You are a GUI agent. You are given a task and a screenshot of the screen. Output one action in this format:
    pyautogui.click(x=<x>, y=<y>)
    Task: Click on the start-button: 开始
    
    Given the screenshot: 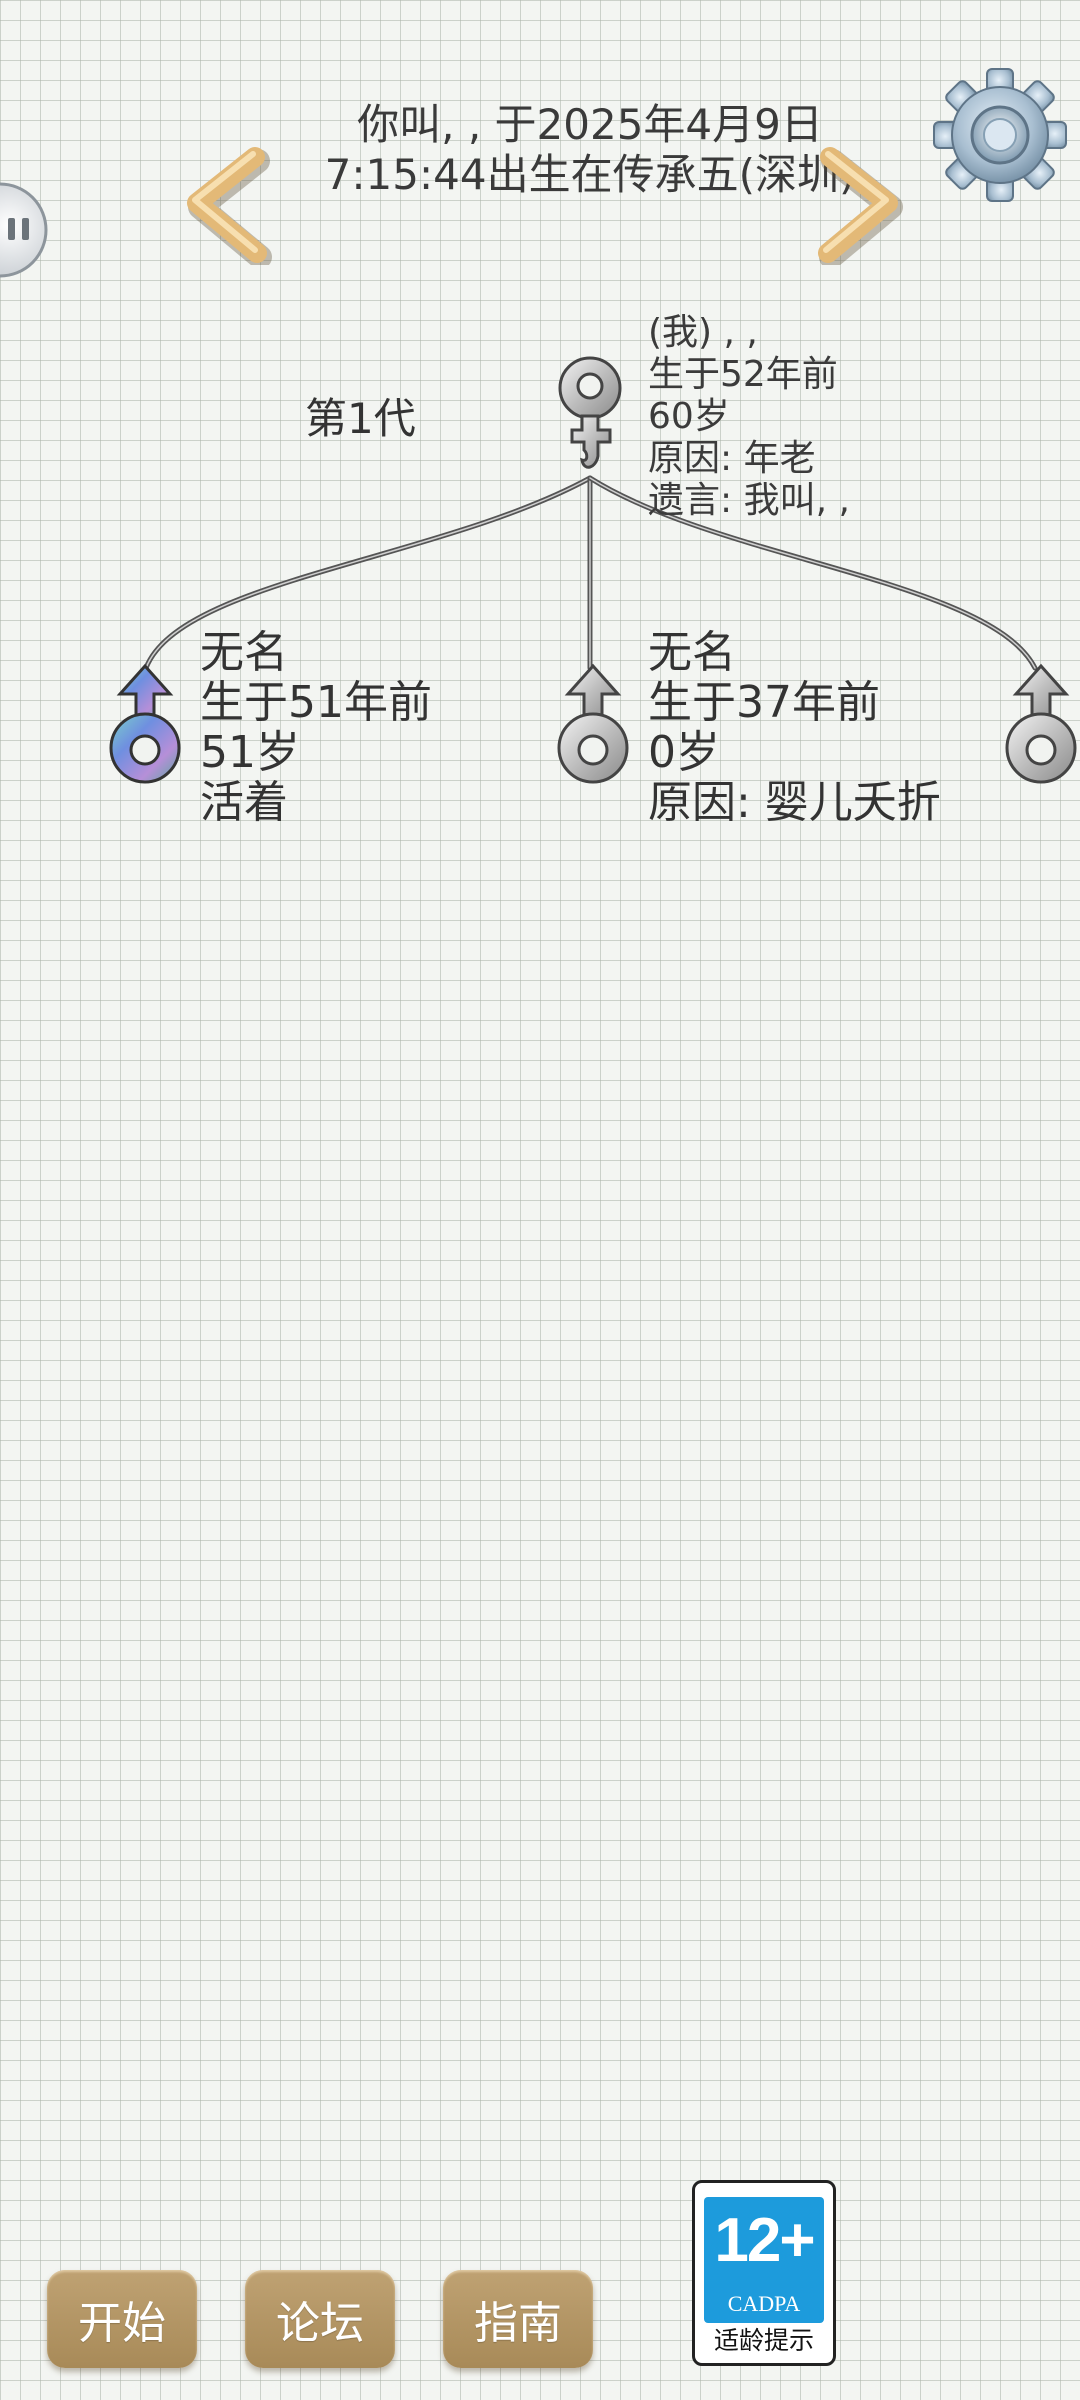 What is the action you would take?
    pyautogui.click(x=122, y=2319)
    